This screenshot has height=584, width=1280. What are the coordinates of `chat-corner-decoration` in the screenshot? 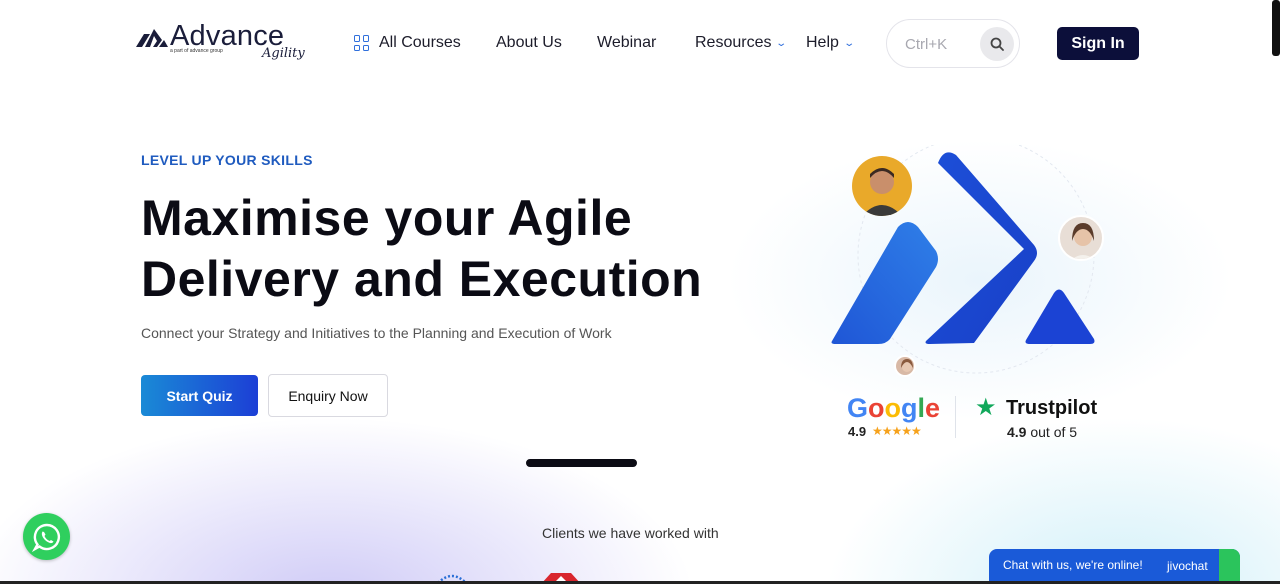 It's located at (1229, 566).